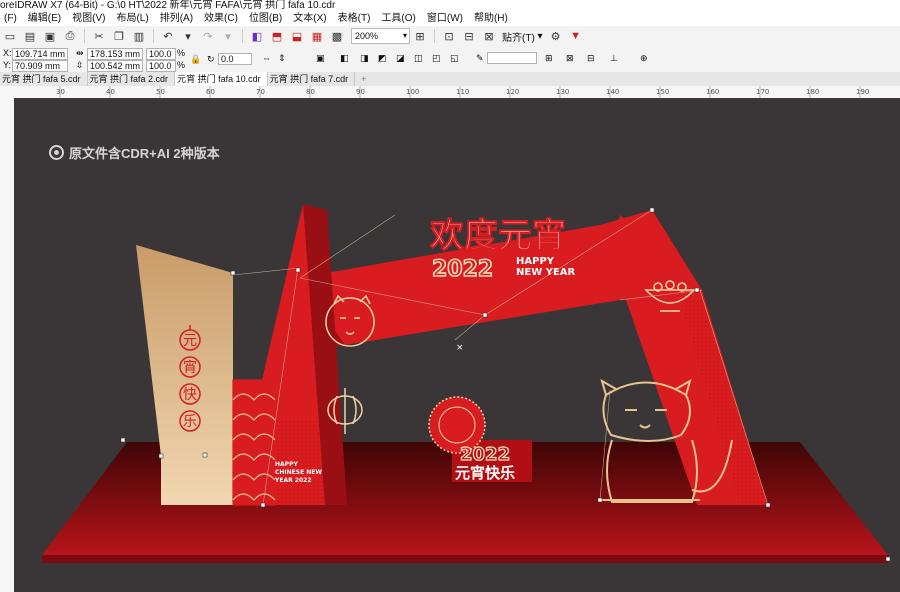 The width and height of the screenshot is (900, 592). What do you see at coordinates (356, 19) in the screenshot?
I see `menu-table: 表格(T)` at bounding box center [356, 19].